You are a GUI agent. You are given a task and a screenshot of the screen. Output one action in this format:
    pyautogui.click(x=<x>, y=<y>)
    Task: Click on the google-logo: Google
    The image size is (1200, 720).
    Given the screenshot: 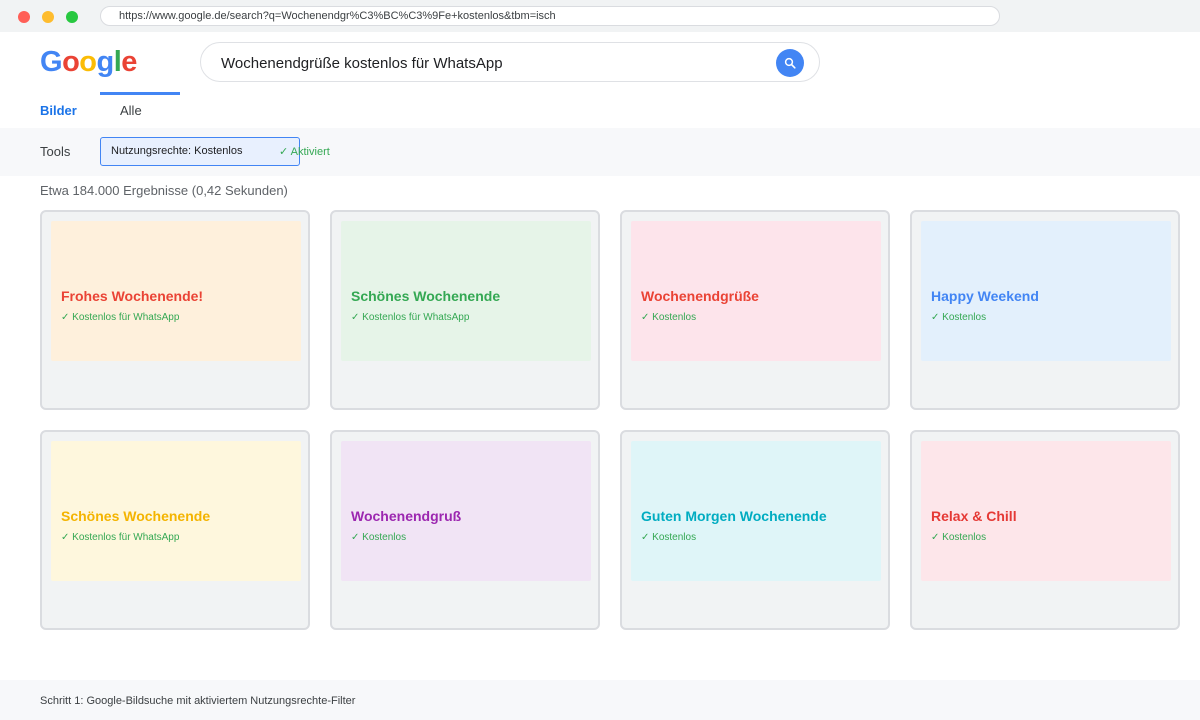 What is the action you would take?
    pyautogui.click(x=88, y=62)
    